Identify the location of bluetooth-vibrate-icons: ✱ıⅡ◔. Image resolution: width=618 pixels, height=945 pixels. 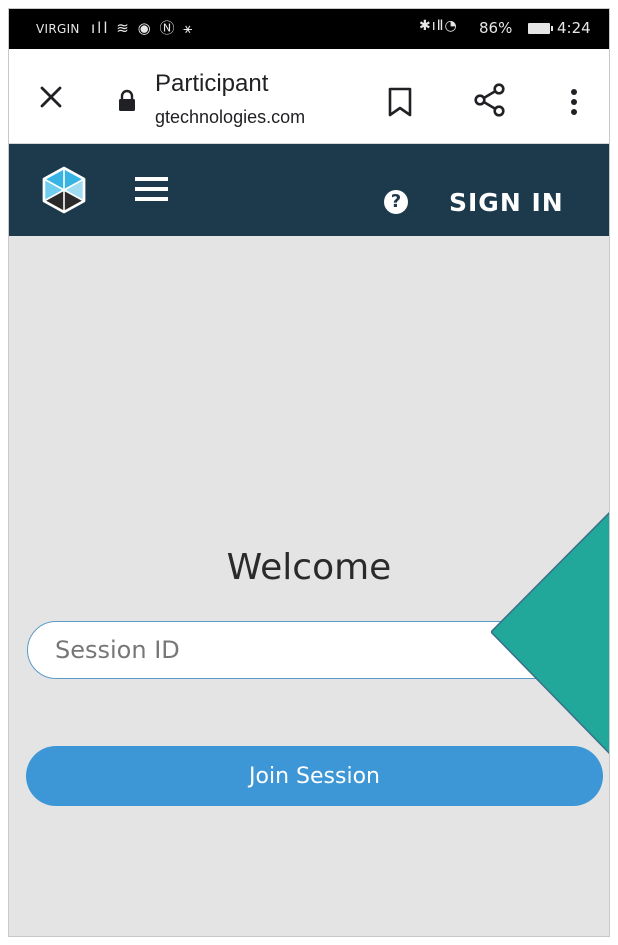
(438, 26).